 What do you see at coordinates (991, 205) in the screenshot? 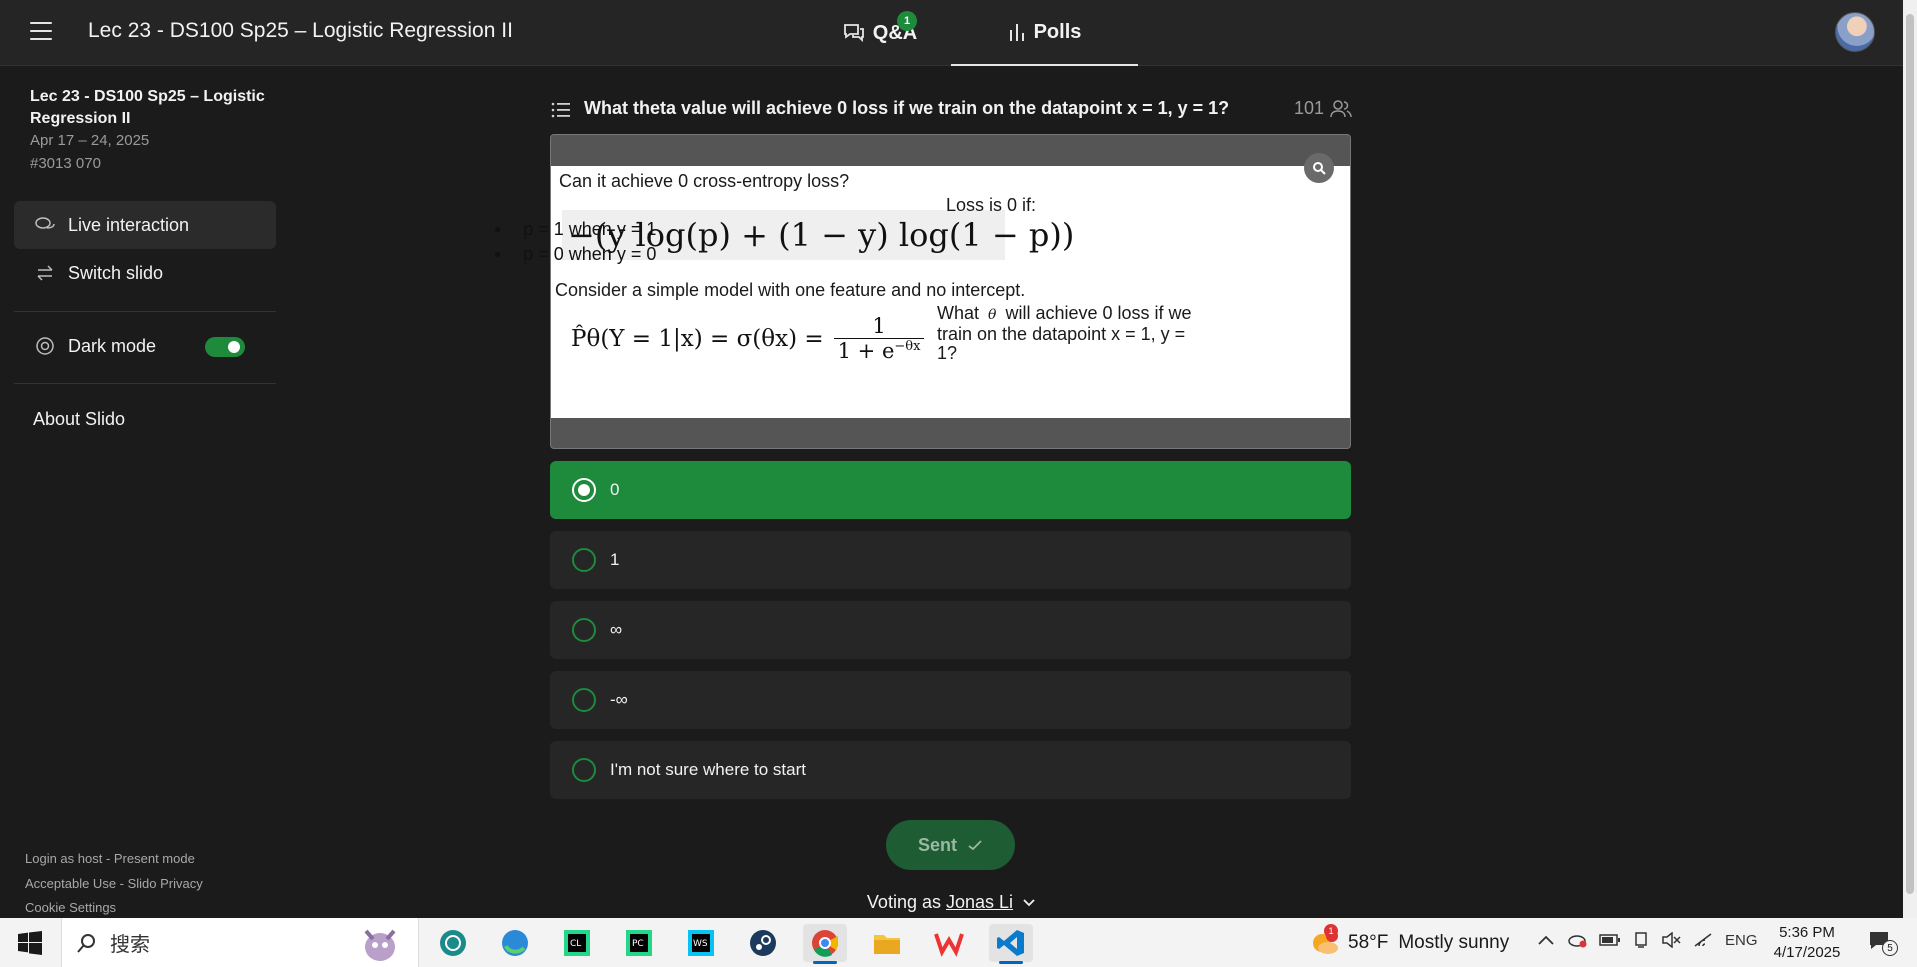
I see `loss-condition-title: Loss is 0 if:` at bounding box center [991, 205].